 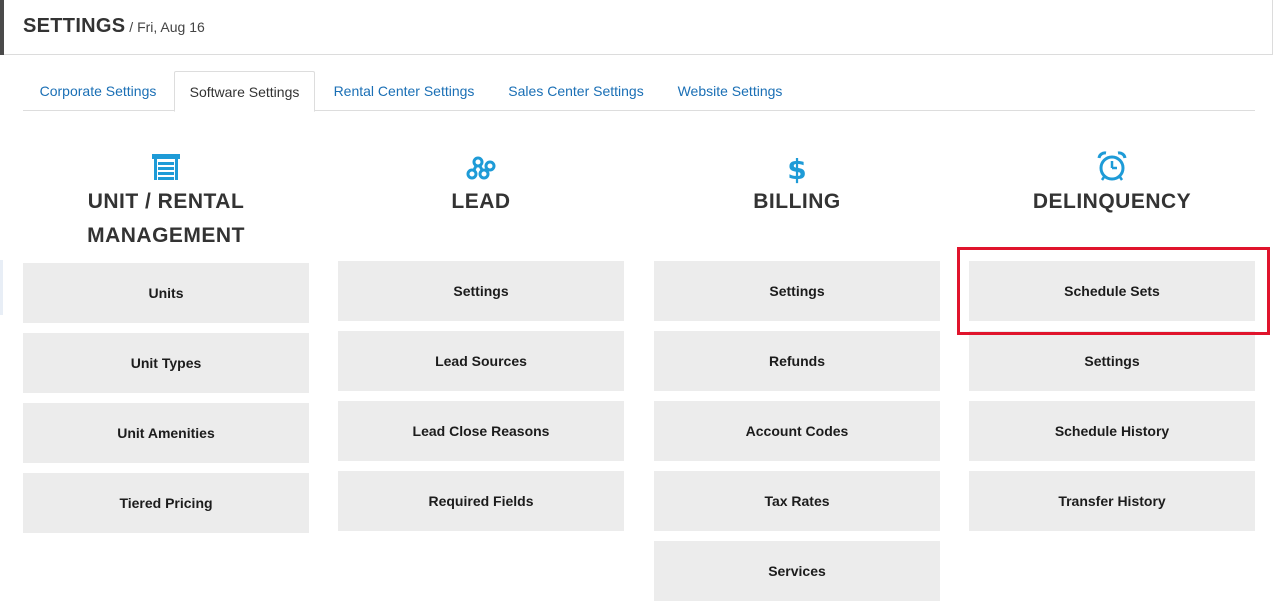 What do you see at coordinates (404, 91) in the screenshot?
I see `tab-rental-center-settings: Rental Center Settings` at bounding box center [404, 91].